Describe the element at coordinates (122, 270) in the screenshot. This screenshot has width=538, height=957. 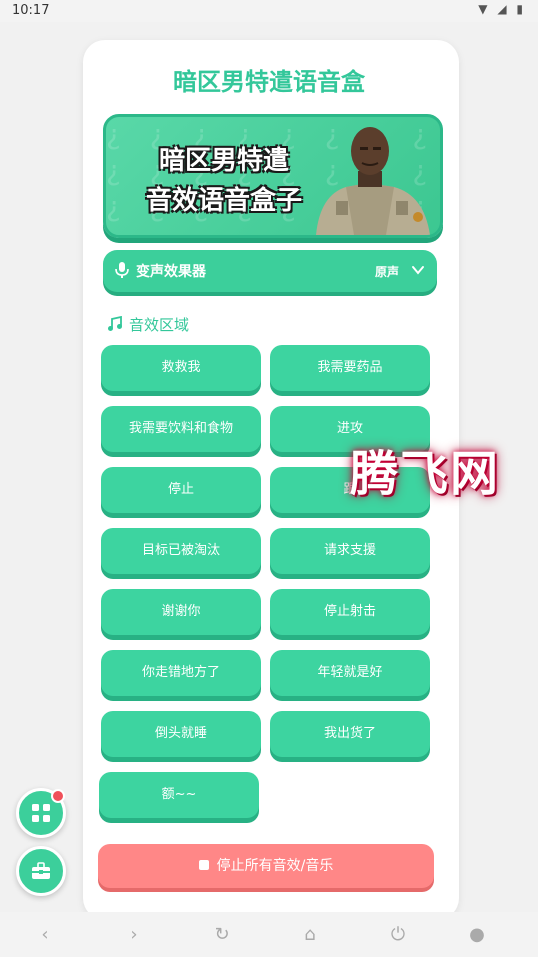
I see `microphone-icon` at that location.